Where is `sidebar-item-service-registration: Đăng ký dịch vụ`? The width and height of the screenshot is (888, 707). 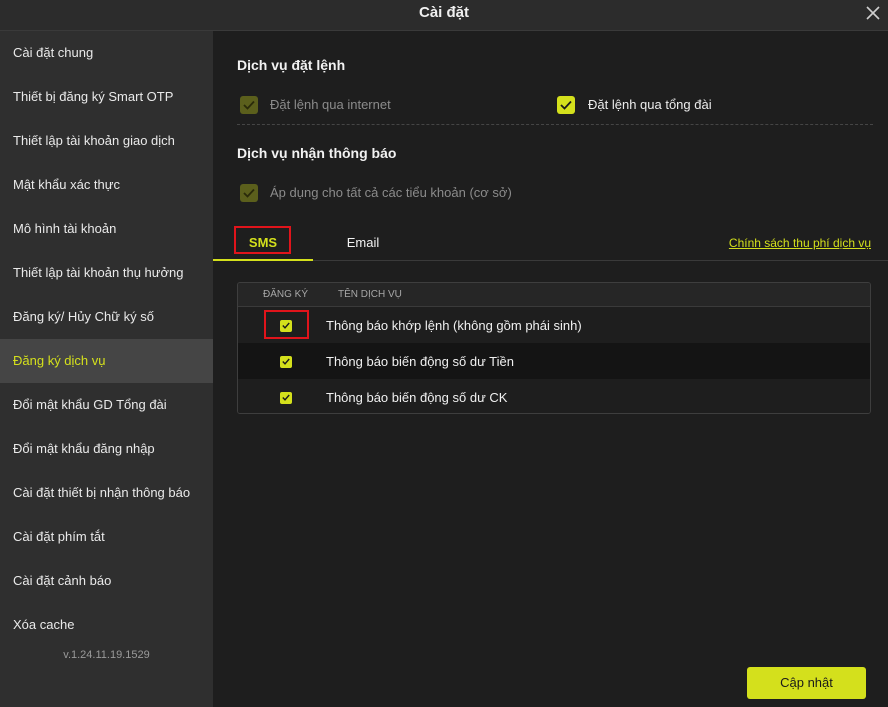 sidebar-item-service-registration: Đăng ký dịch vụ is located at coordinates (106, 361).